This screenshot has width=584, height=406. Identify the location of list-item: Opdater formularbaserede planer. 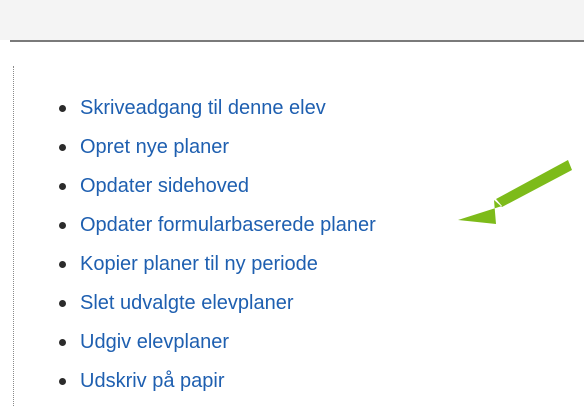
(215, 230).